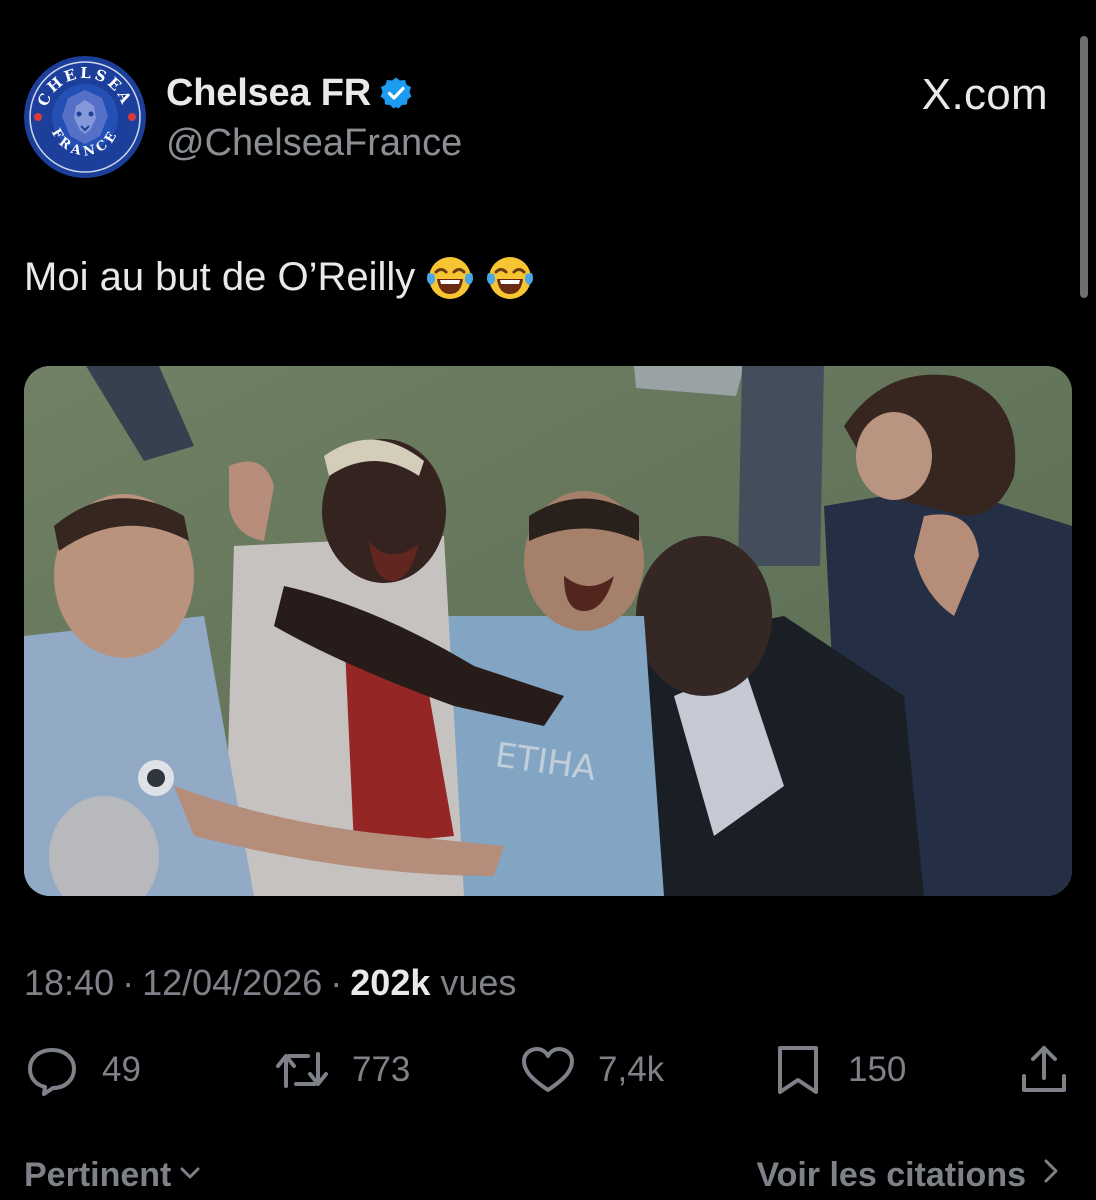  What do you see at coordinates (838, 1070) in the screenshot?
I see `bookmark-button: 150` at bounding box center [838, 1070].